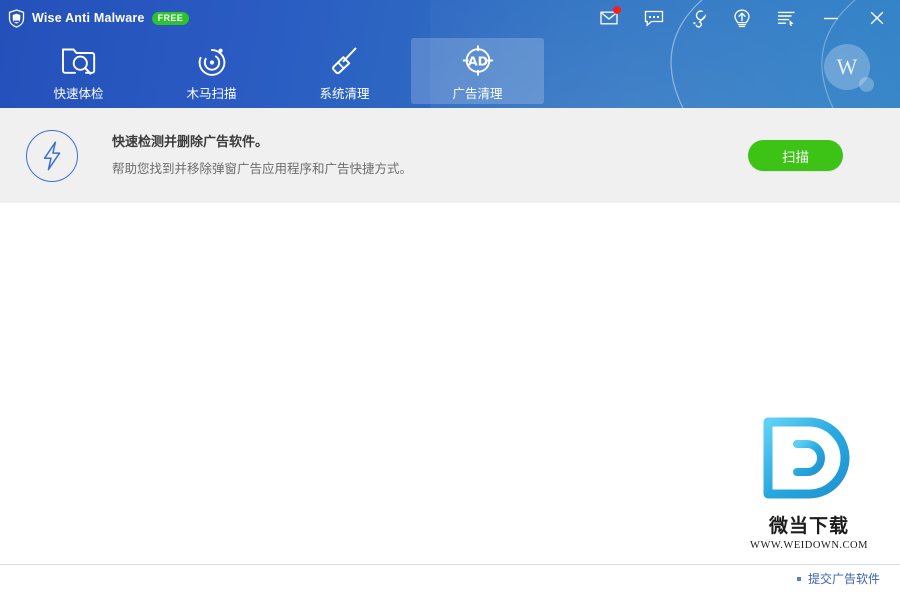 This screenshot has width=900, height=595. I want to click on svg-text: AD, so click(477, 60).